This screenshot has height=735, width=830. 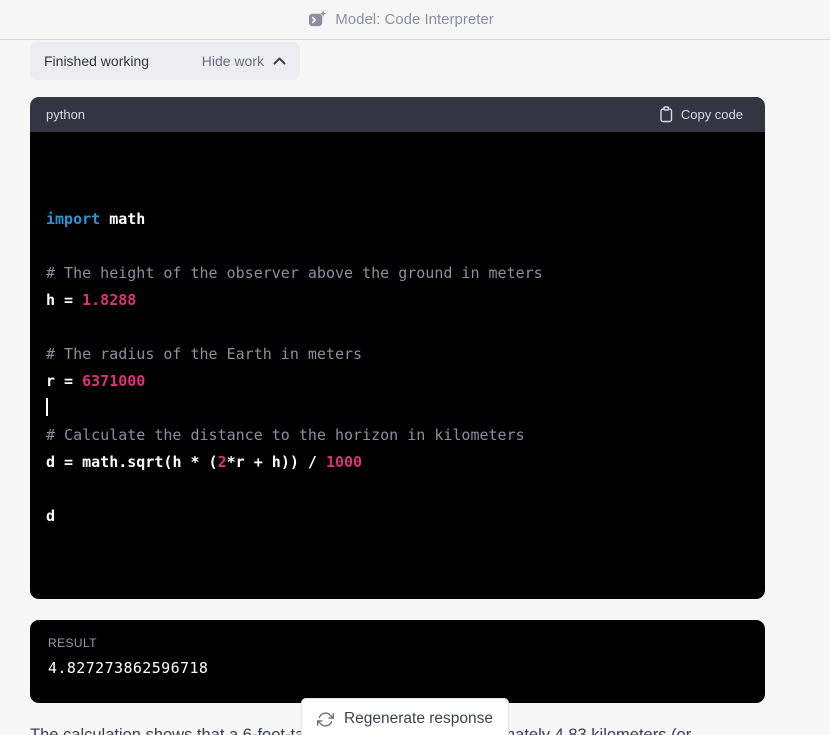 I want to click on code-line, so click(x=397, y=408).